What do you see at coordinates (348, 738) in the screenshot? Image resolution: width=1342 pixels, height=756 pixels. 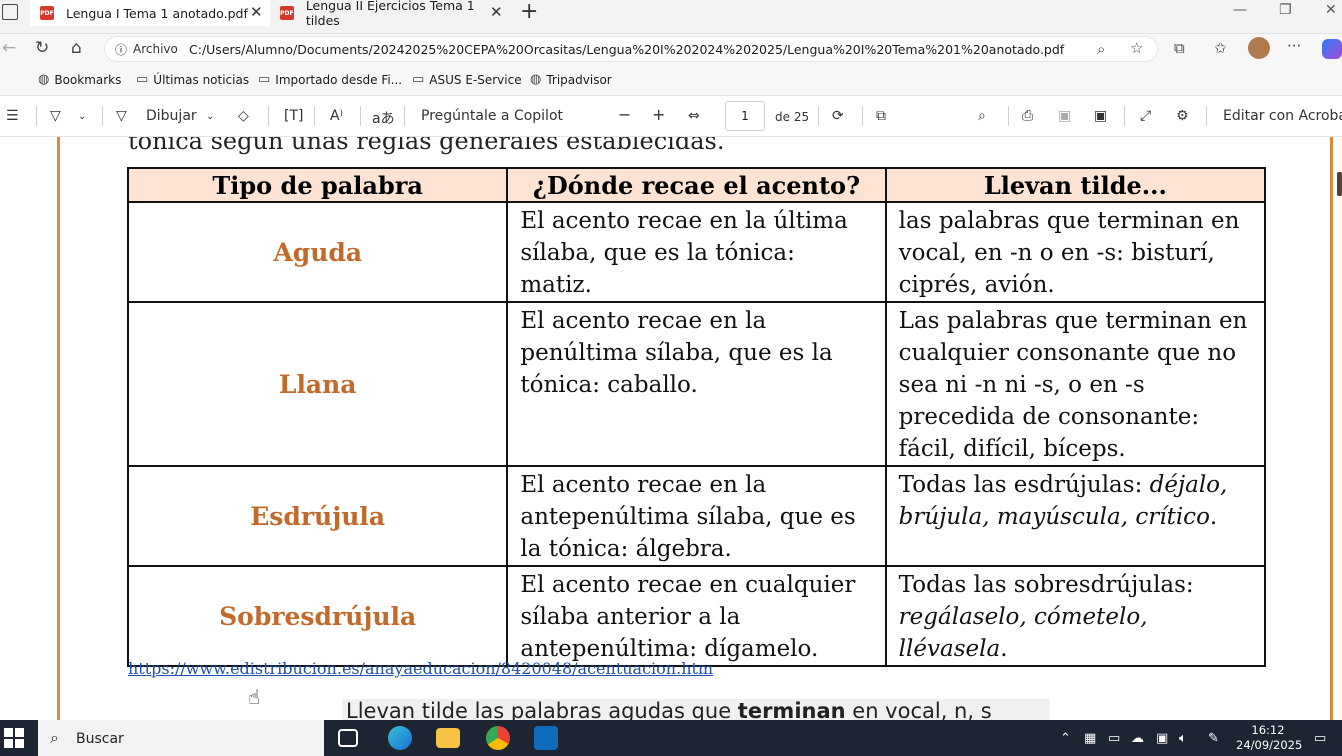 I see `task-view-icon` at bounding box center [348, 738].